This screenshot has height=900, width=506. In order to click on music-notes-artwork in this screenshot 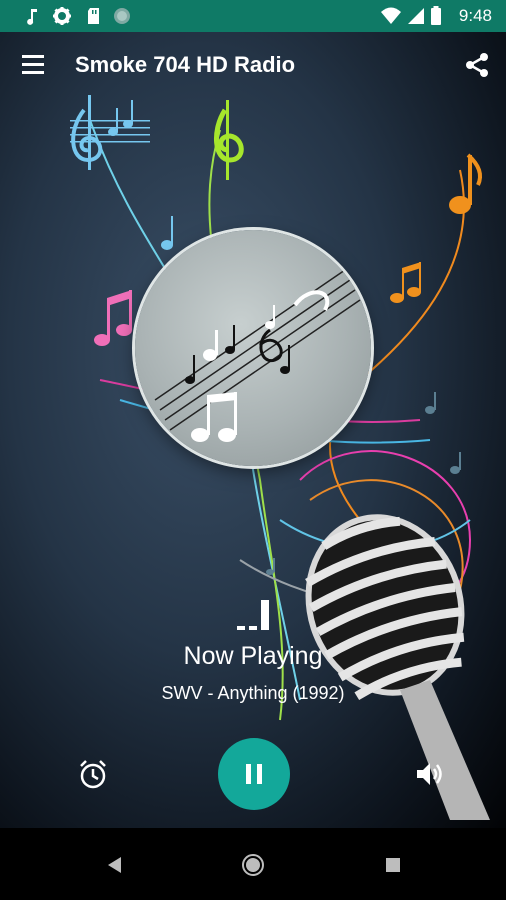, I will do `click(257, 355)`.